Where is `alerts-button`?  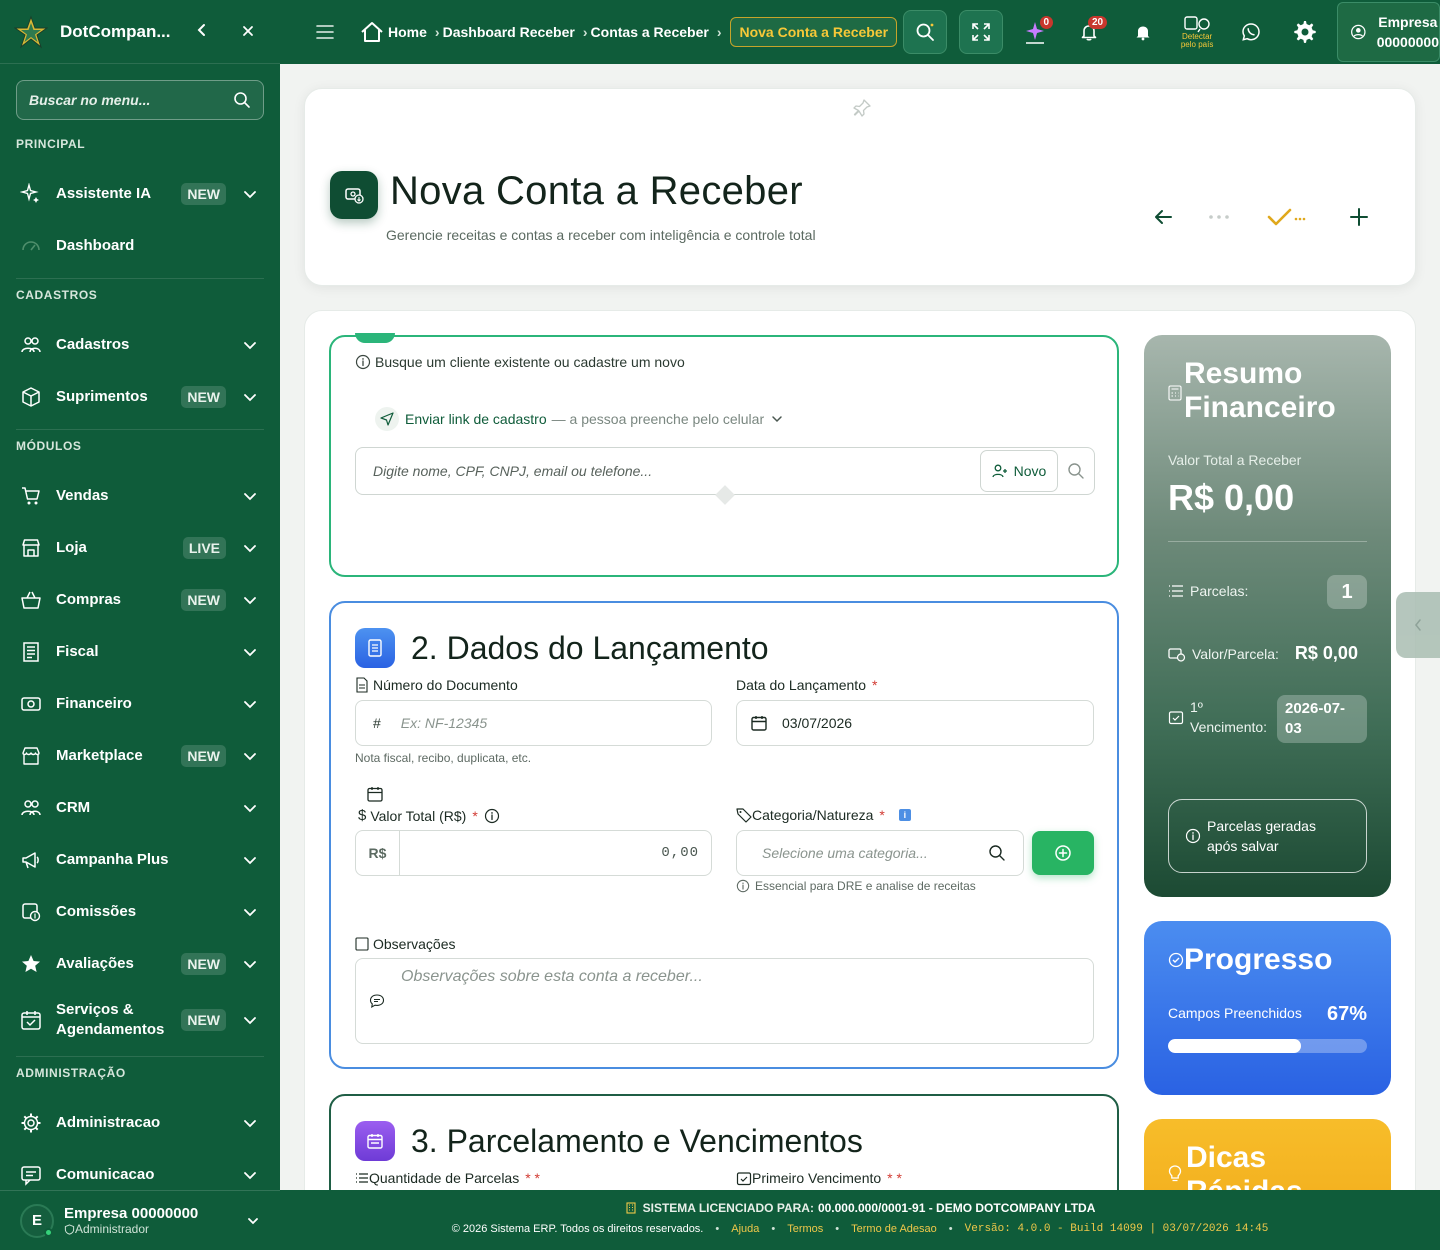
alerts-button is located at coordinates (1143, 32).